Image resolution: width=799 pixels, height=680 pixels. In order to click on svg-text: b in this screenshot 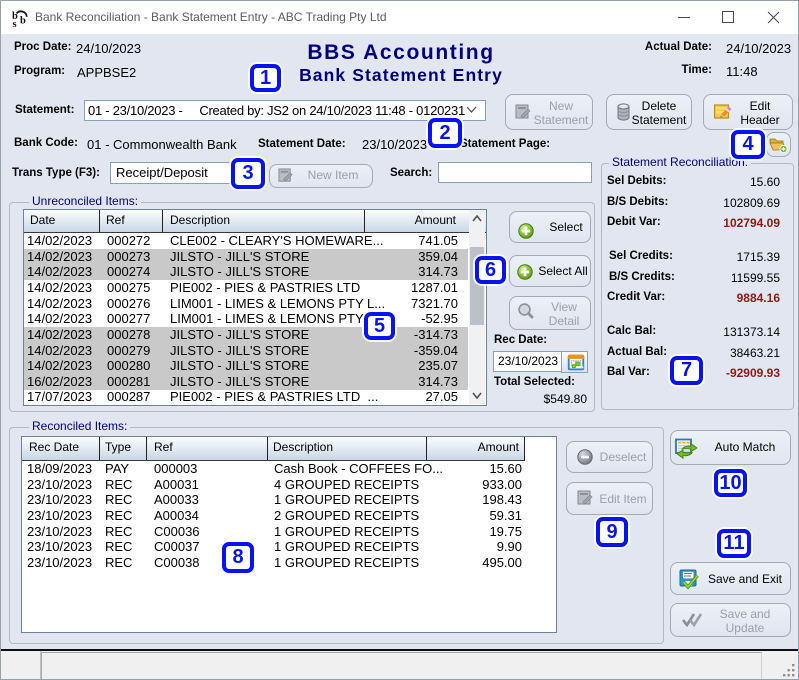, I will do `click(23, 21)`.